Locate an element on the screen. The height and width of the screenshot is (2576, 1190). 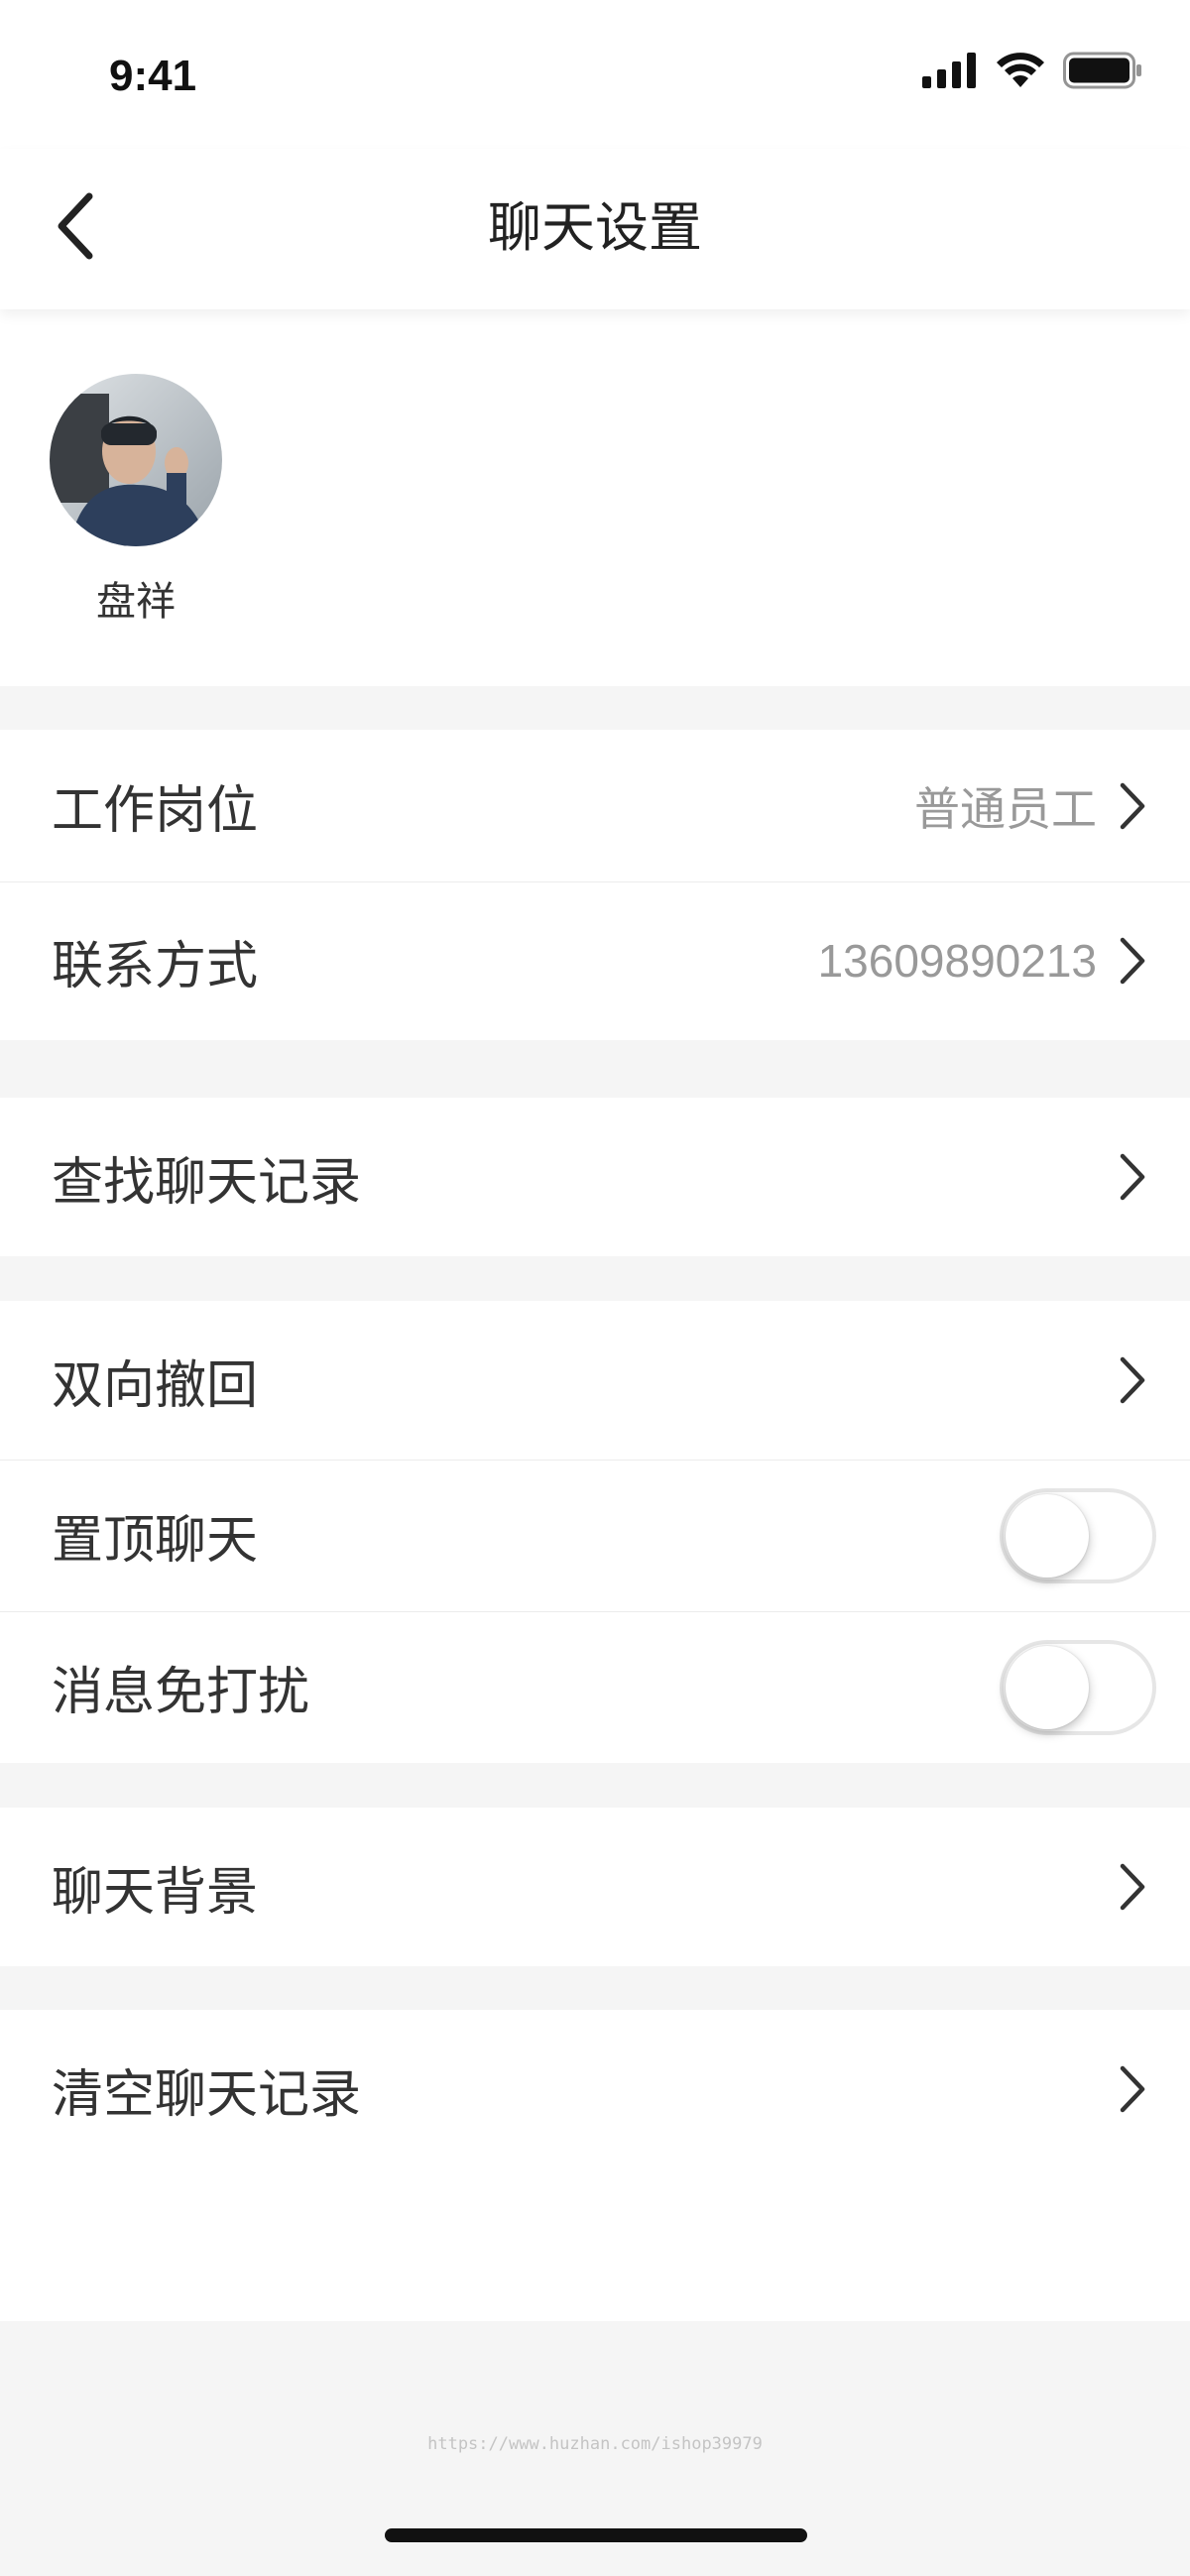
chat-background-label: 聊天背景 is located at coordinates (155, 1892).